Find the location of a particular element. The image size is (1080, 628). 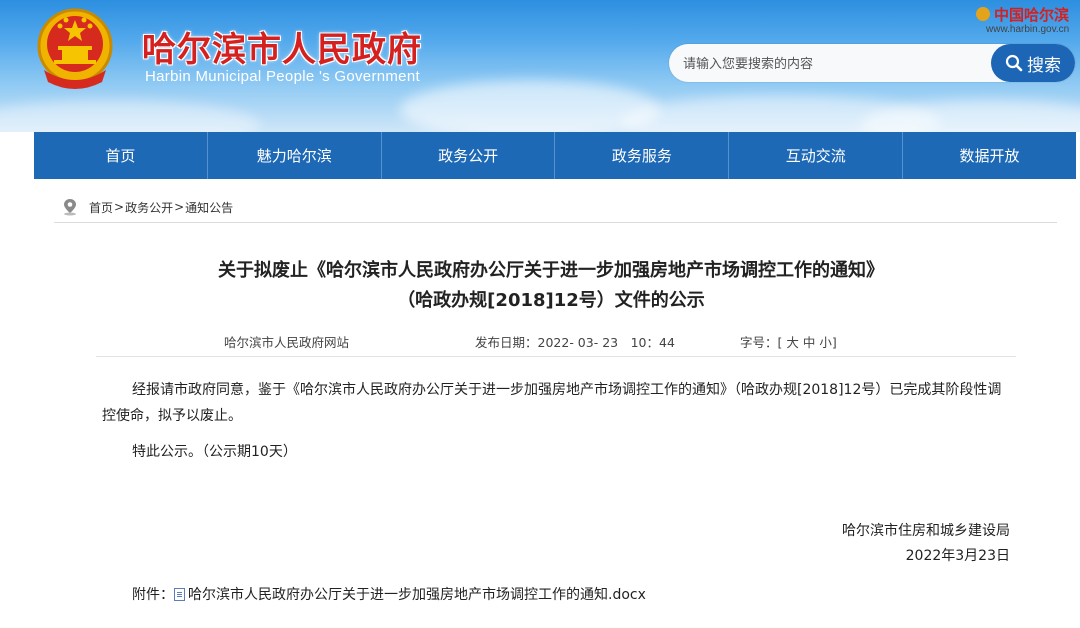

date-label: 发布日期： is located at coordinates (506, 342).